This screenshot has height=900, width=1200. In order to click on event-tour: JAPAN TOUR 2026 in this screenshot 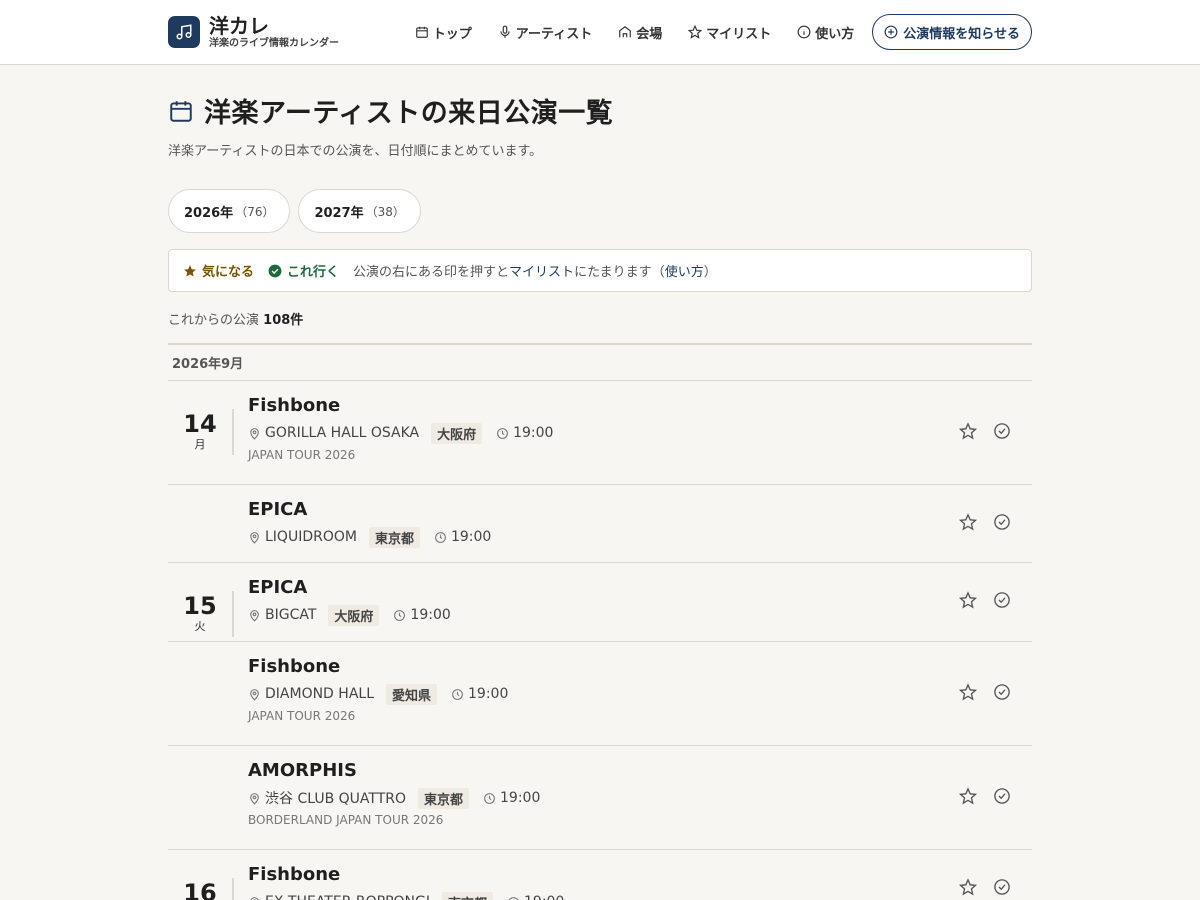, I will do `click(302, 455)`.